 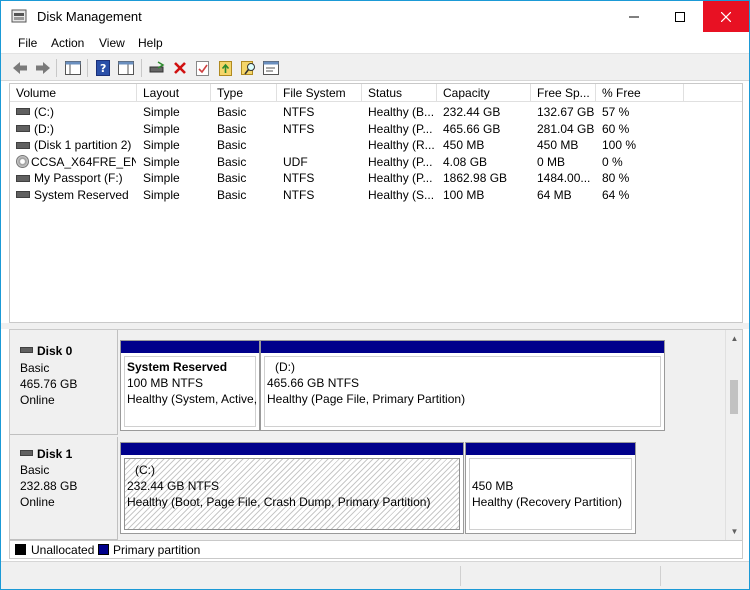 What do you see at coordinates (35, 368) in the screenshot?
I see `disk-0-type: Basic` at bounding box center [35, 368].